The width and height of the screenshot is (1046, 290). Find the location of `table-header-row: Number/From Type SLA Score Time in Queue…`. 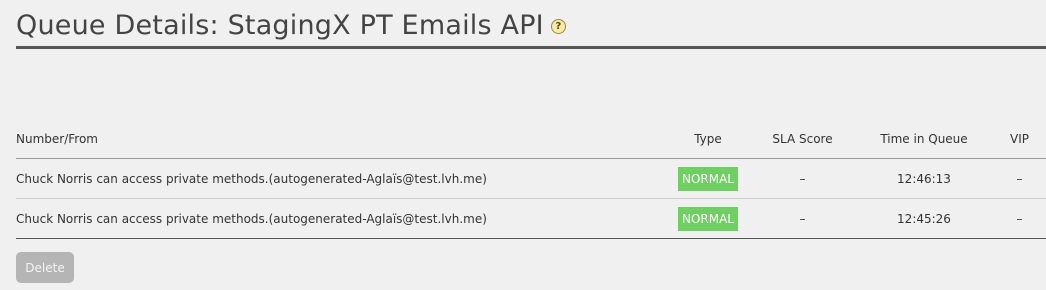

table-header-row: Number/From Type SLA Score Time in Queue… is located at coordinates (531, 139).